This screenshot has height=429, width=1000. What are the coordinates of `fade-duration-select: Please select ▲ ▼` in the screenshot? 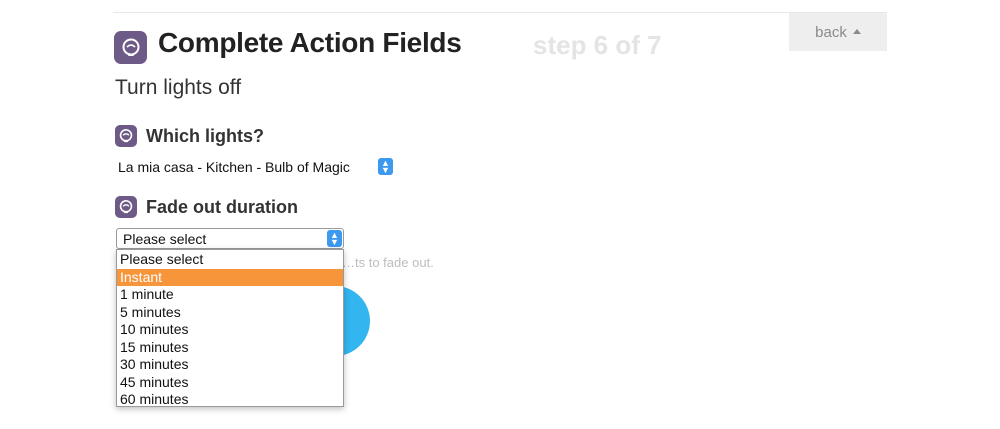 It's located at (230, 238).